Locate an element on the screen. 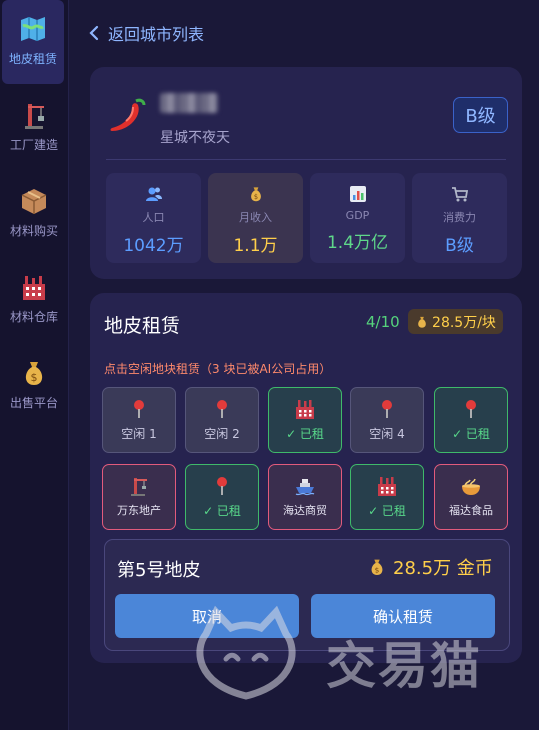 The image size is (539, 730). sidebar-item-sale-platform: $ 出售平台 is located at coordinates (34, 386).